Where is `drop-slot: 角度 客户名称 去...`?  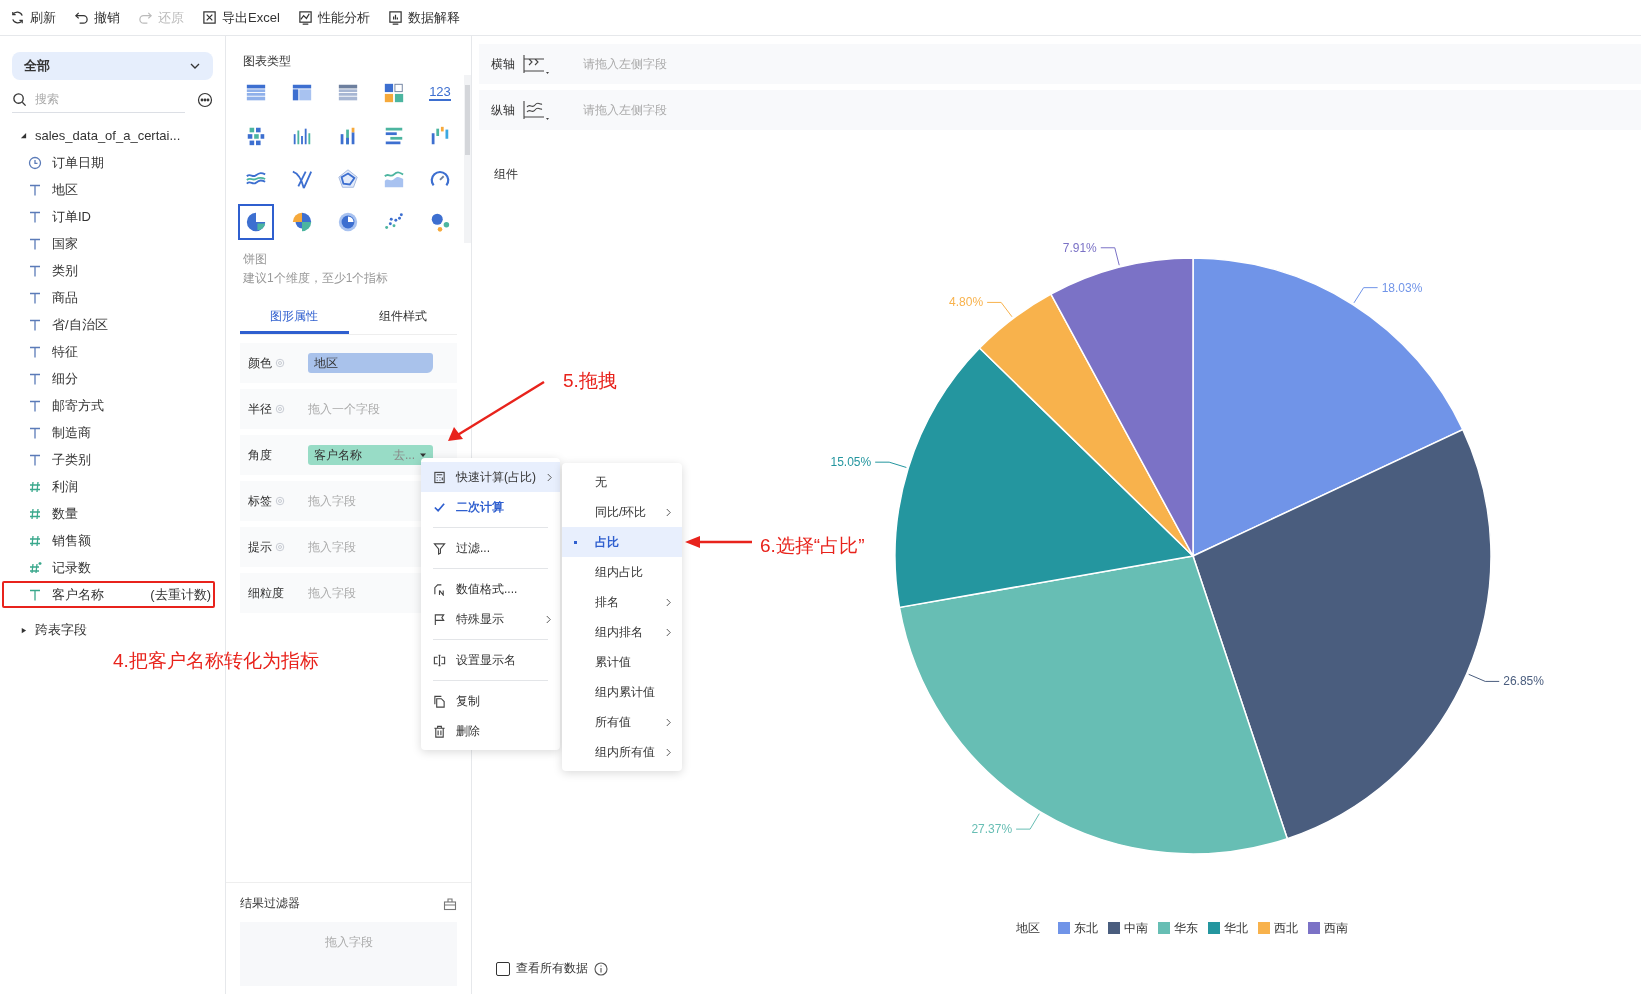 drop-slot: 角度 客户名称 去... is located at coordinates (348, 455).